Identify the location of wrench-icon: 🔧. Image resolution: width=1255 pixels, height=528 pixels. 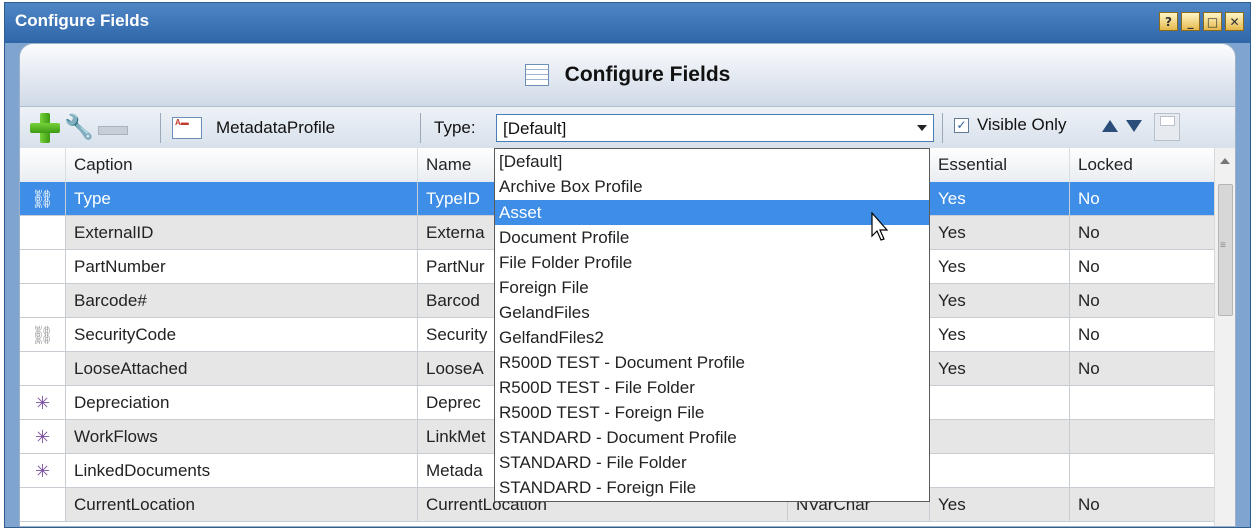
(79, 128).